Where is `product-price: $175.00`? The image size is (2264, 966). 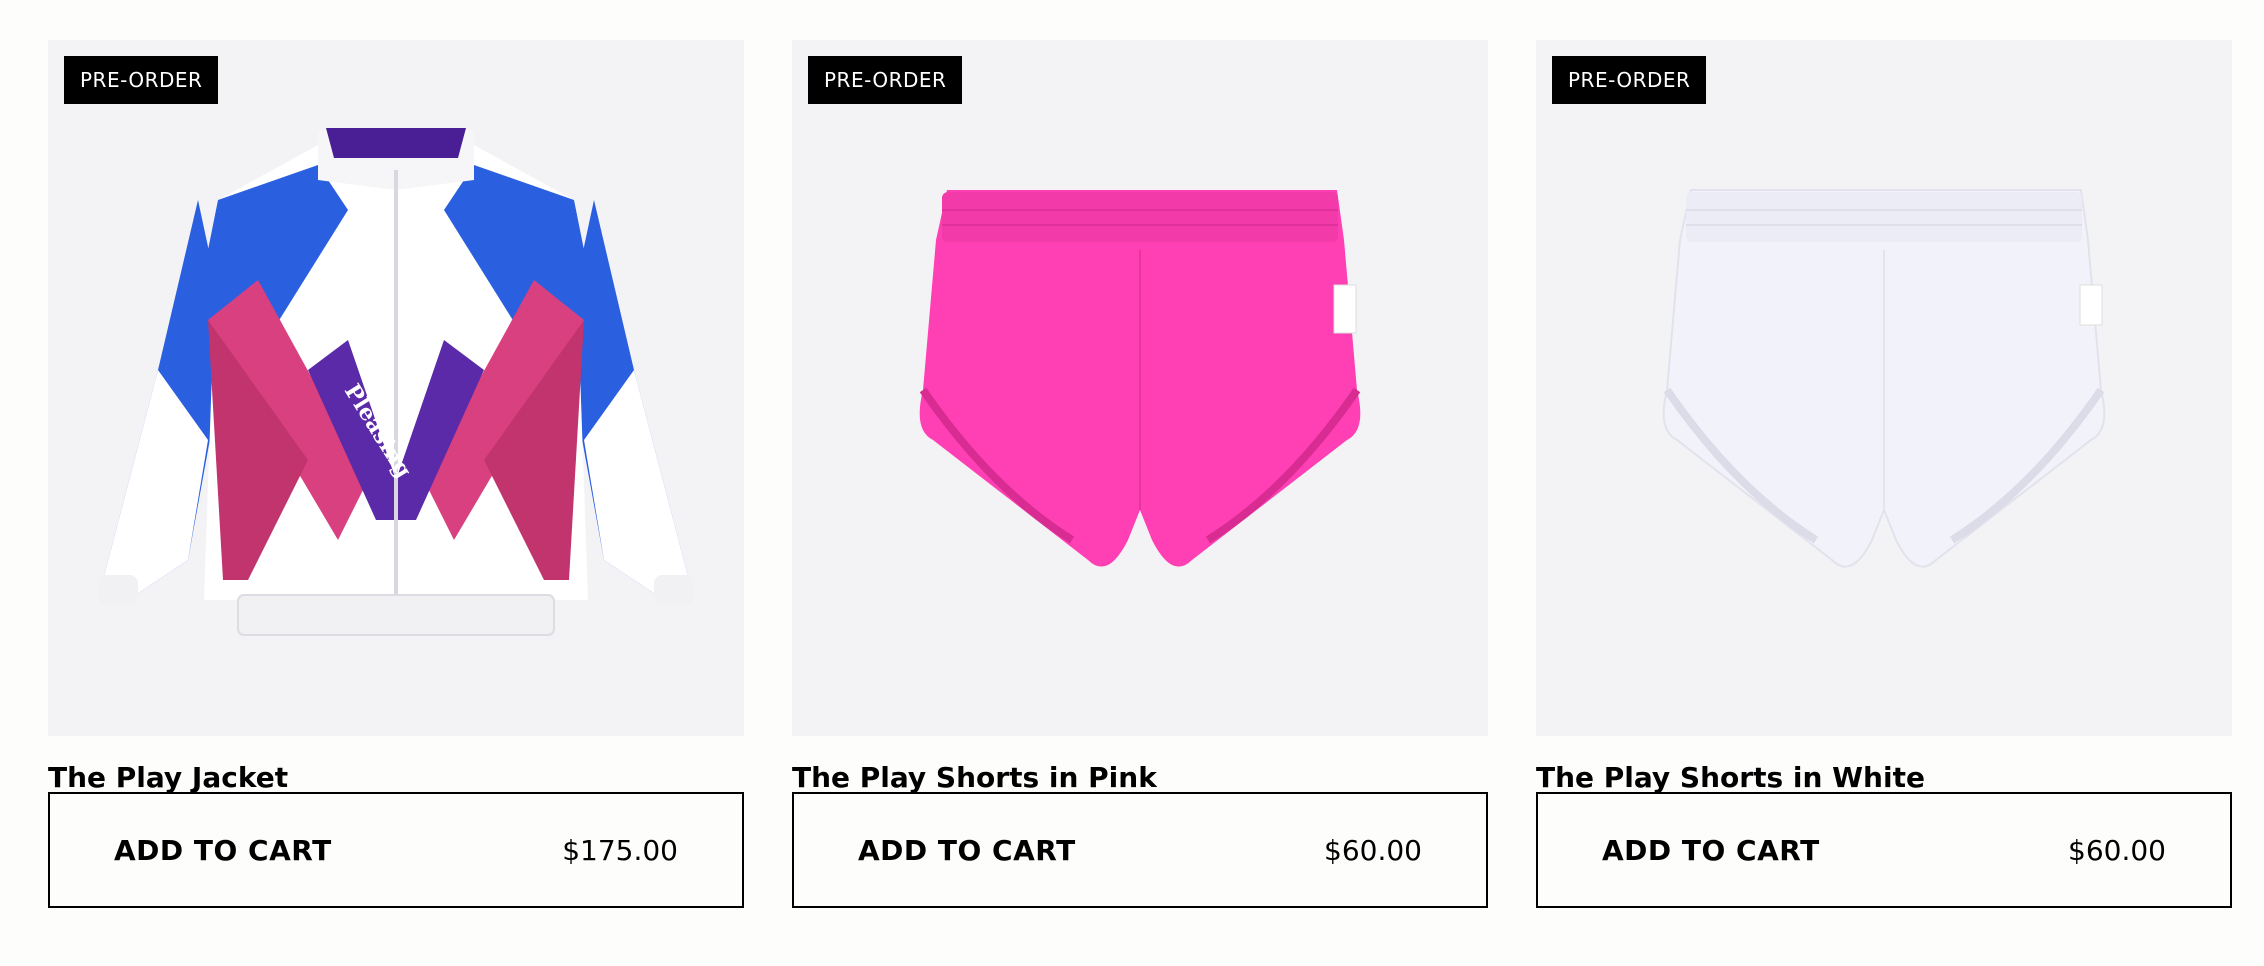 product-price: $175.00 is located at coordinates (620, 850).